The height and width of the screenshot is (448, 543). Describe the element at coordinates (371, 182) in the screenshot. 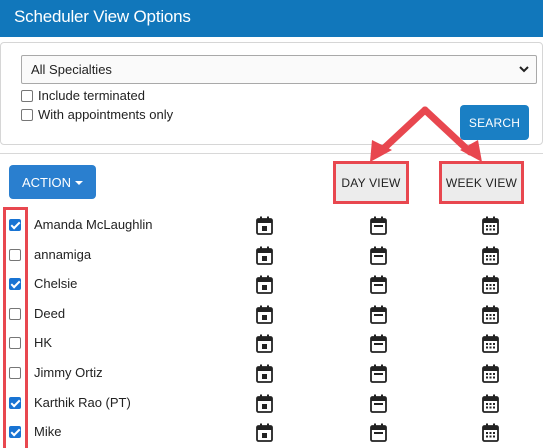

I see `day-view-header: DAY VIEW` at that location.